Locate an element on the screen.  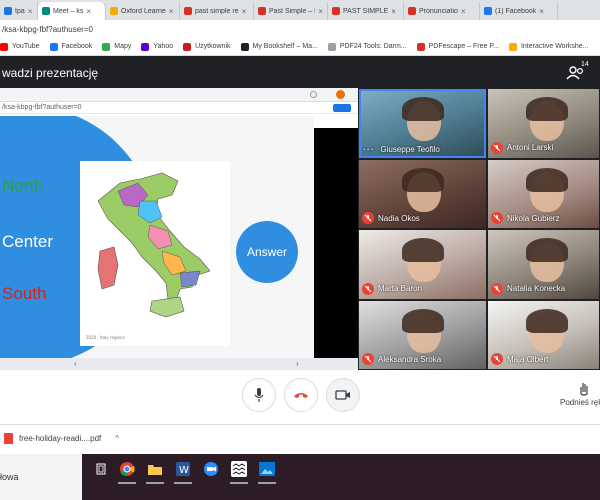
tab-label: Past Simple – E is located at coordinates (292, 11).